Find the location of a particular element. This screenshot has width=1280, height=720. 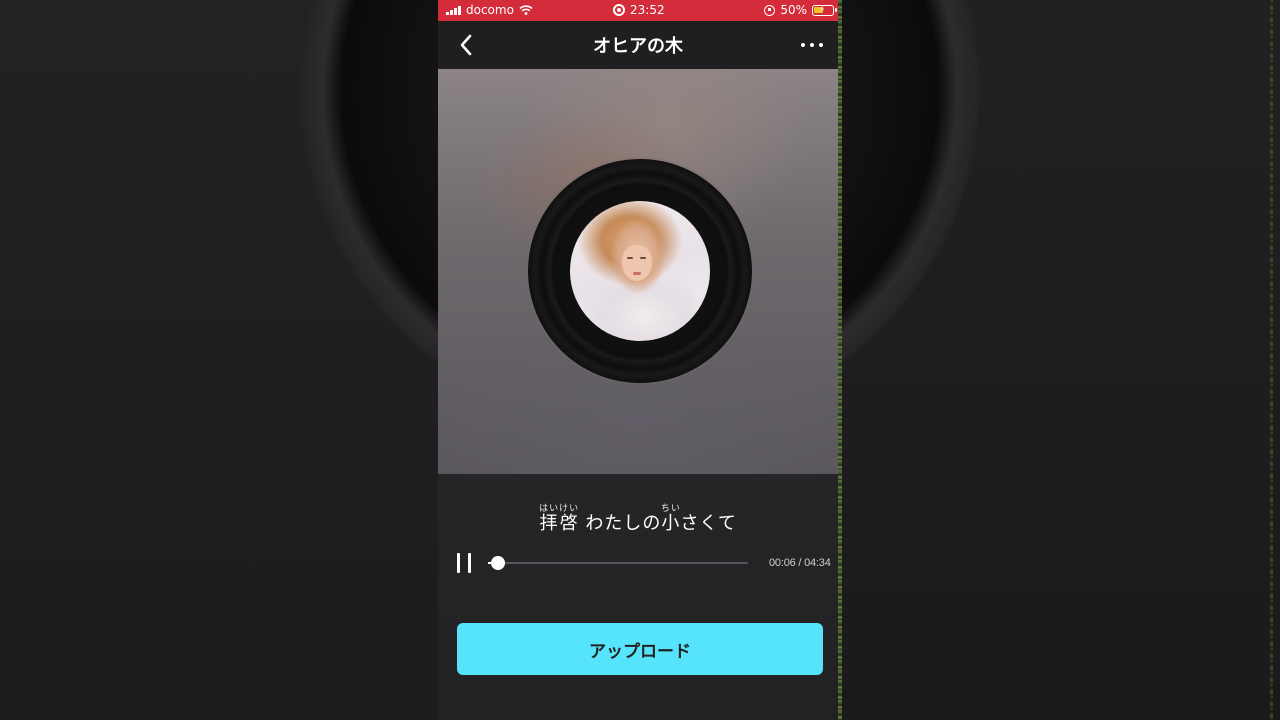

carrier-label: docomo is located at coordinates (490, 10).